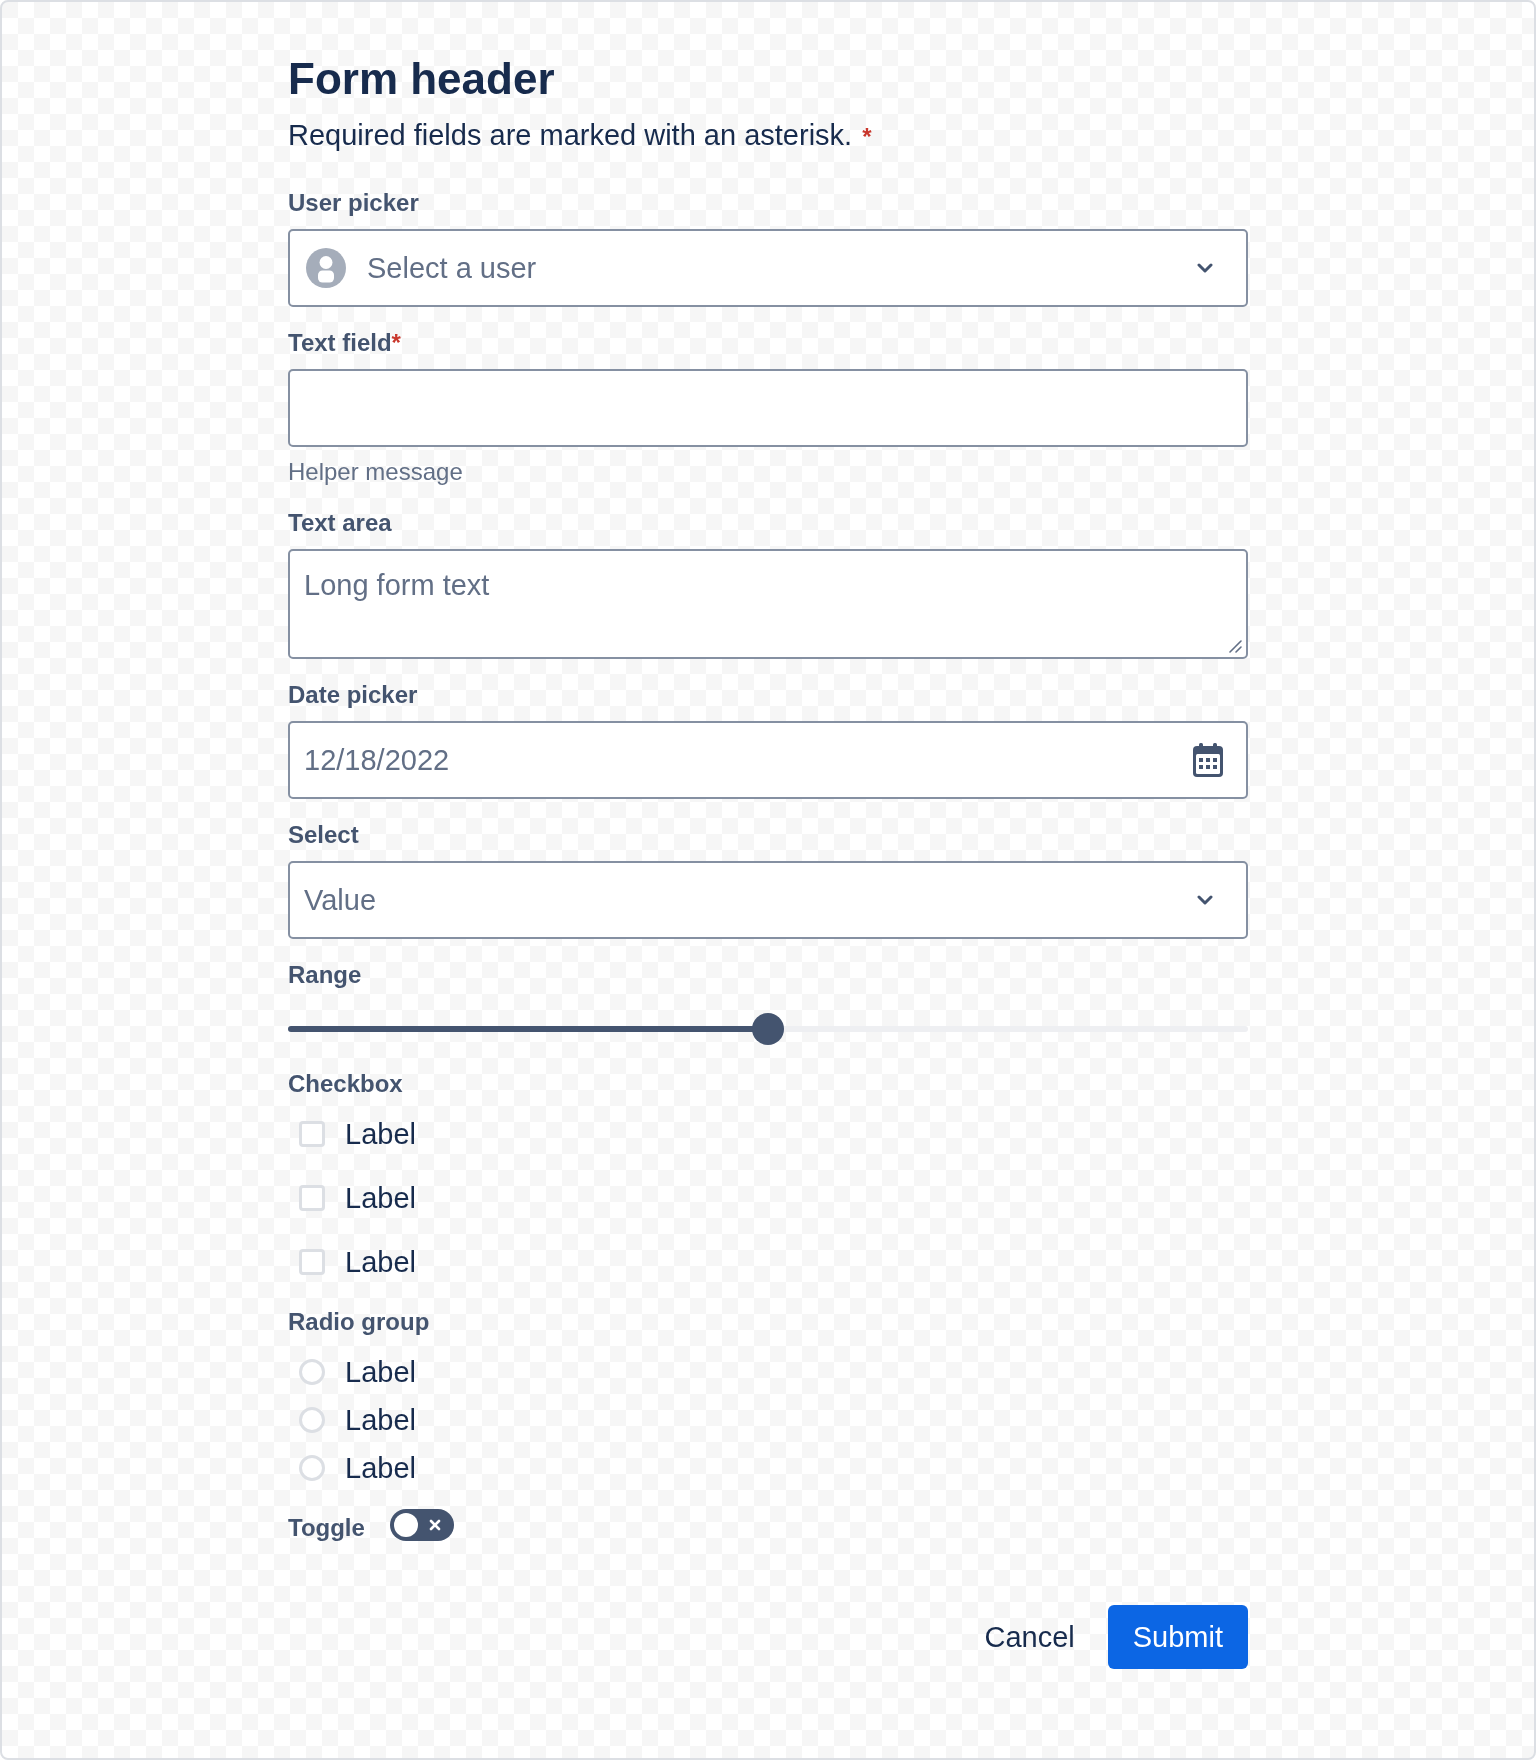 This screenshot has width=1536, height=1760. Describe the element at coordinates (353, 695) in the screenshot. I see `field-label: Date picker` at that location.